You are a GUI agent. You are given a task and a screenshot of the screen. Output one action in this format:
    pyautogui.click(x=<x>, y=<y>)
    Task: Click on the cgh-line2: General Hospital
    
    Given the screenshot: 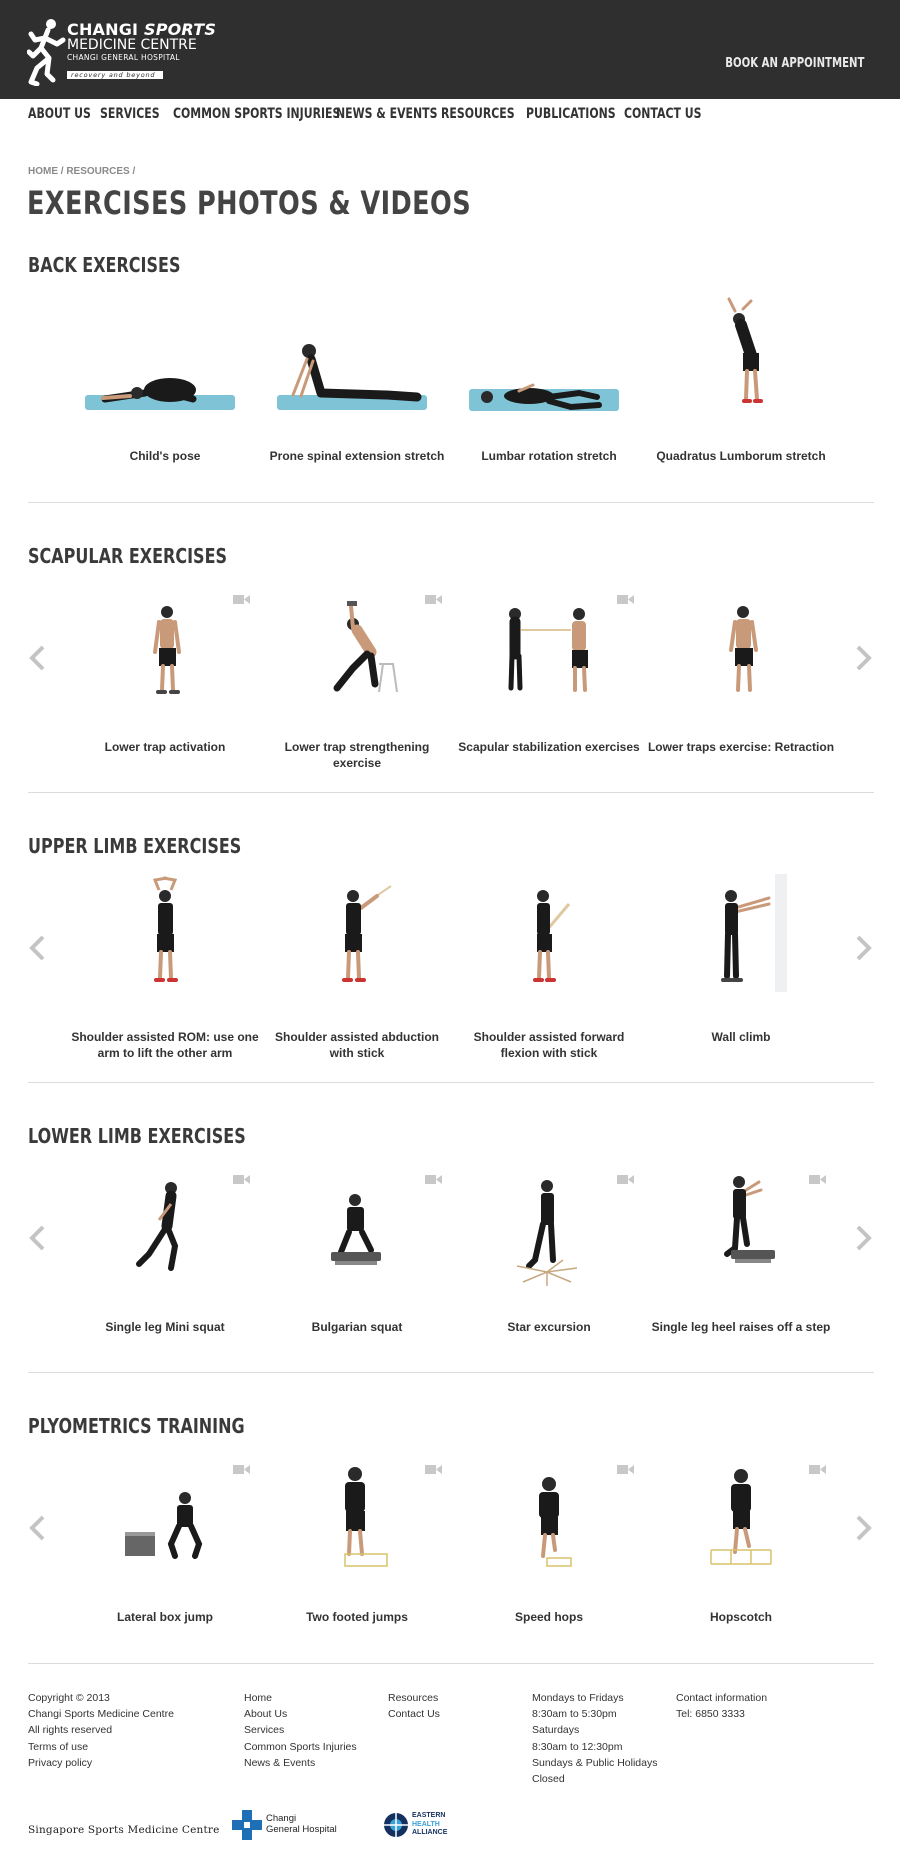 What is the action you would take?
    pyautogui.click(x=301, y=1829)
    